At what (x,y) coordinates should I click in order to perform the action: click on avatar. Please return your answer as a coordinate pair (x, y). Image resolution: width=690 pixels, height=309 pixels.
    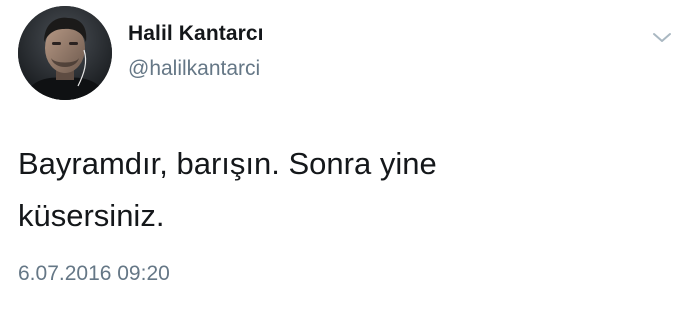
    Looking at the image, I should click on (65, 53).